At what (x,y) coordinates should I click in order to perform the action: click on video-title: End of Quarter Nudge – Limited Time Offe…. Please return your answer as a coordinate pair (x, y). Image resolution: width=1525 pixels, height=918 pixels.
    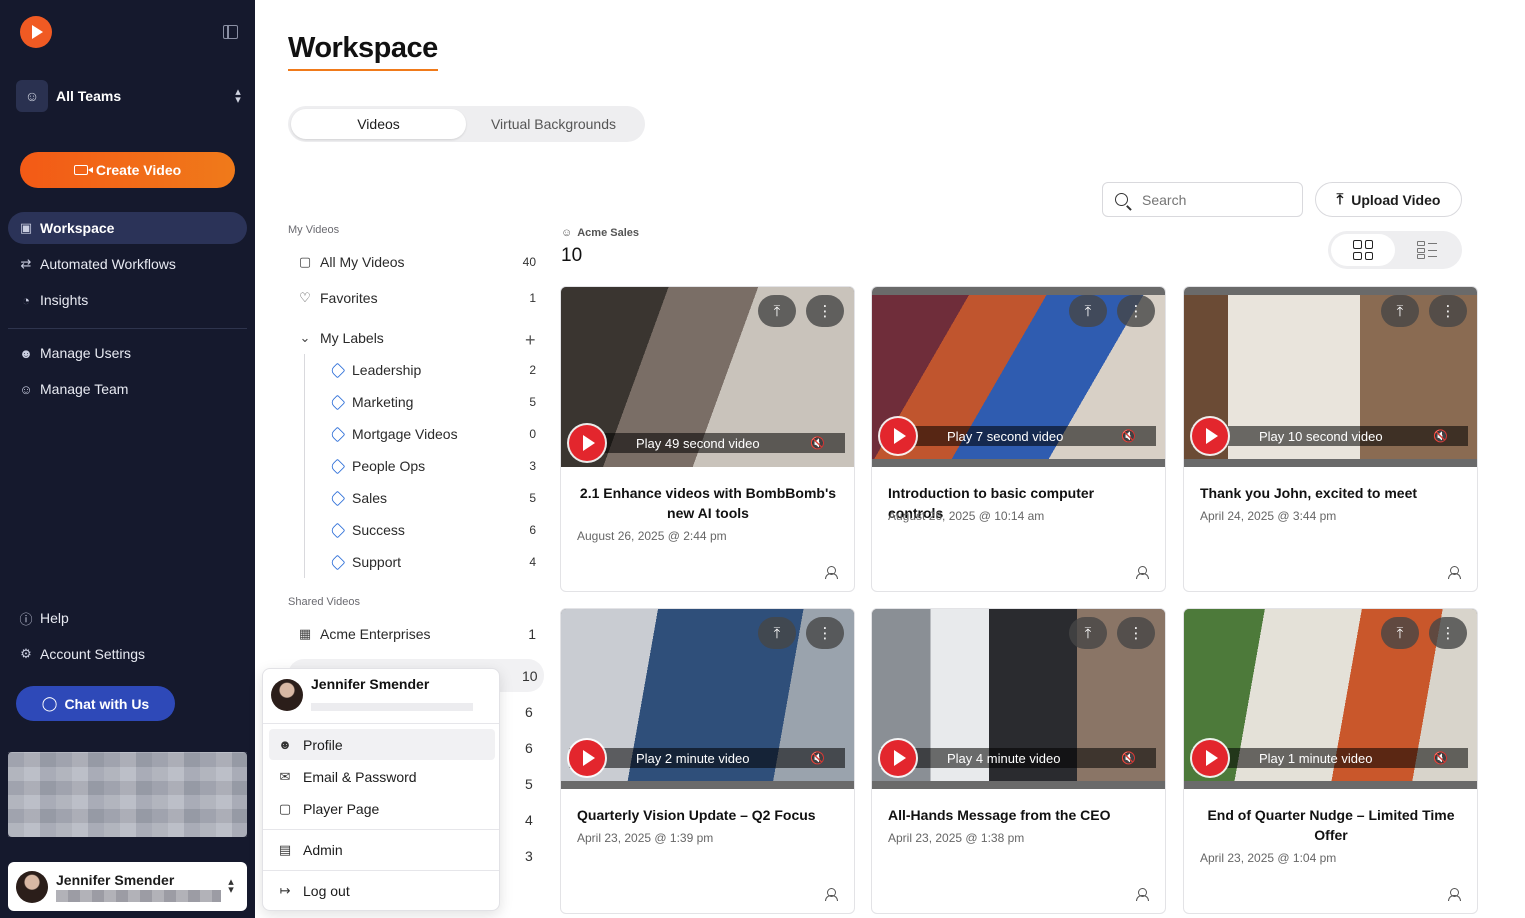
    Looking at the image, I should click on (1331, 825).